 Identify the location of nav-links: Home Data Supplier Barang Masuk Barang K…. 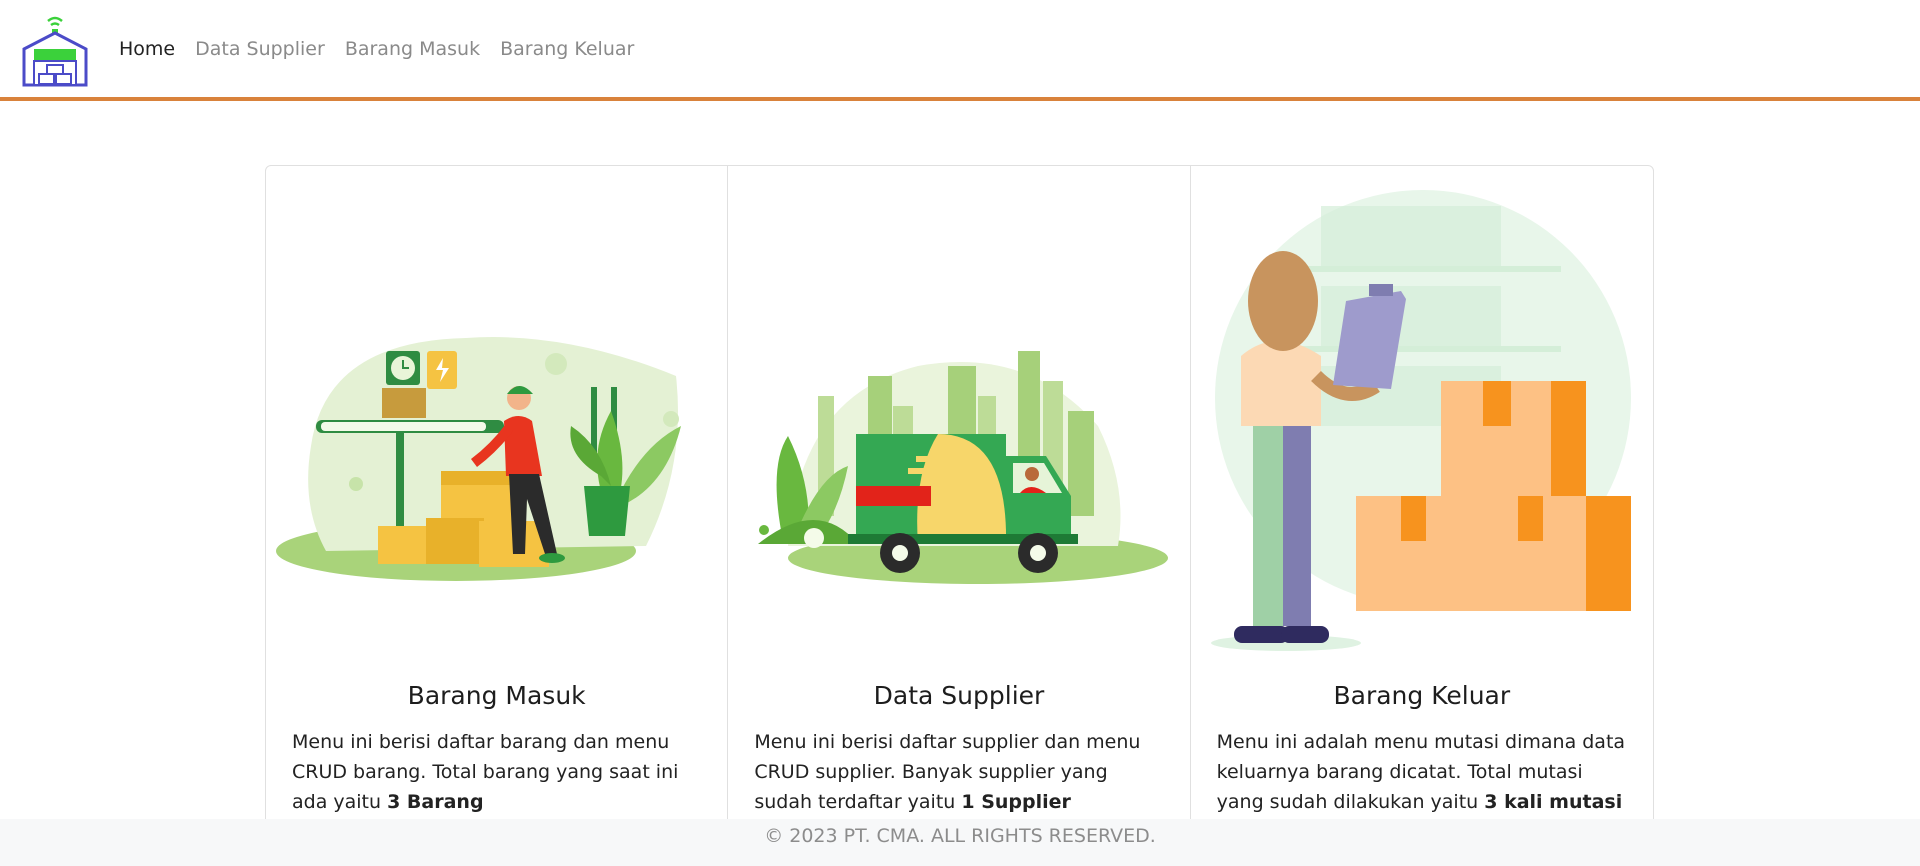
(376, 49).